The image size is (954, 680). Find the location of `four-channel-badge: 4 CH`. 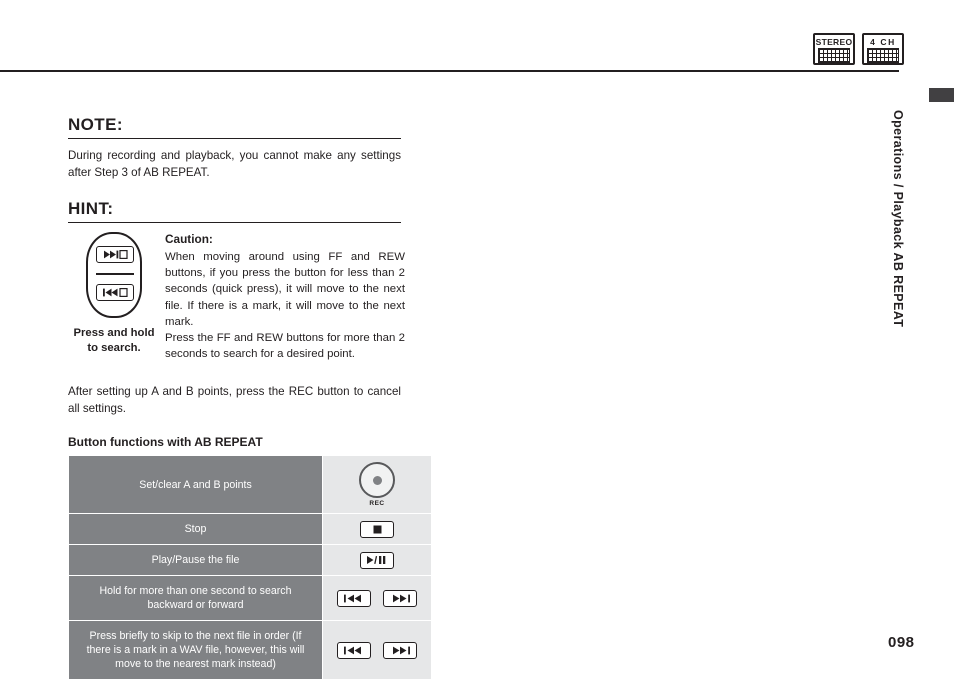

four-channel-badge: 4 CH is located at coordinates (883, 49).